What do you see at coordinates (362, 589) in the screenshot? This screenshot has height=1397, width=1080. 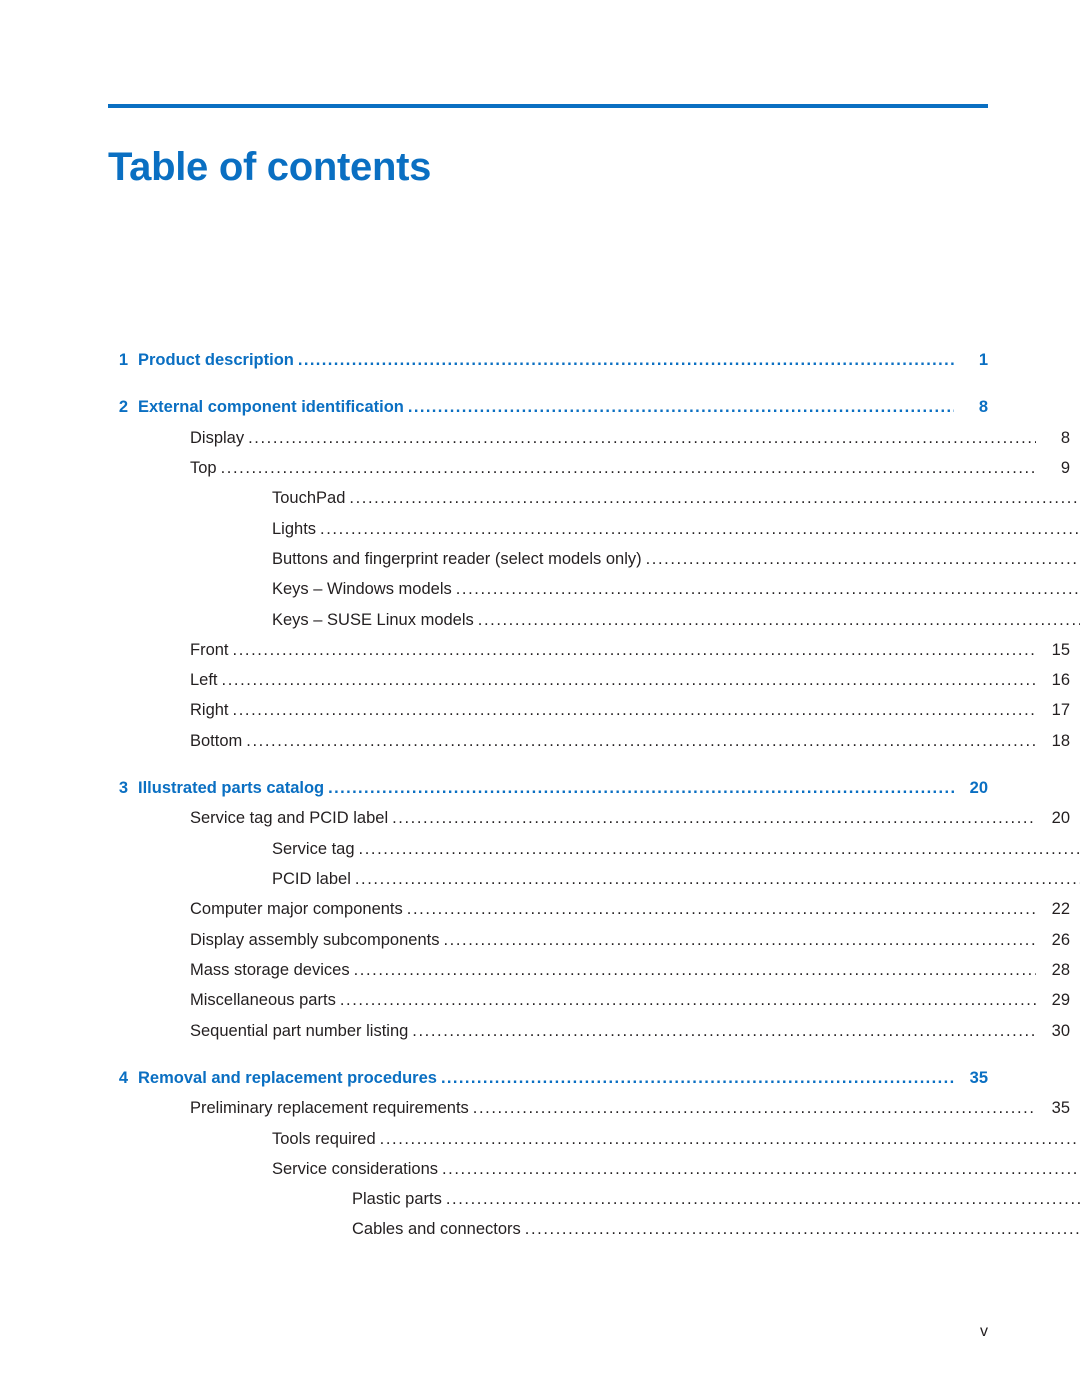 I see `toc-entry-label: Keys – Windows models` at bounding box center [362, 589].